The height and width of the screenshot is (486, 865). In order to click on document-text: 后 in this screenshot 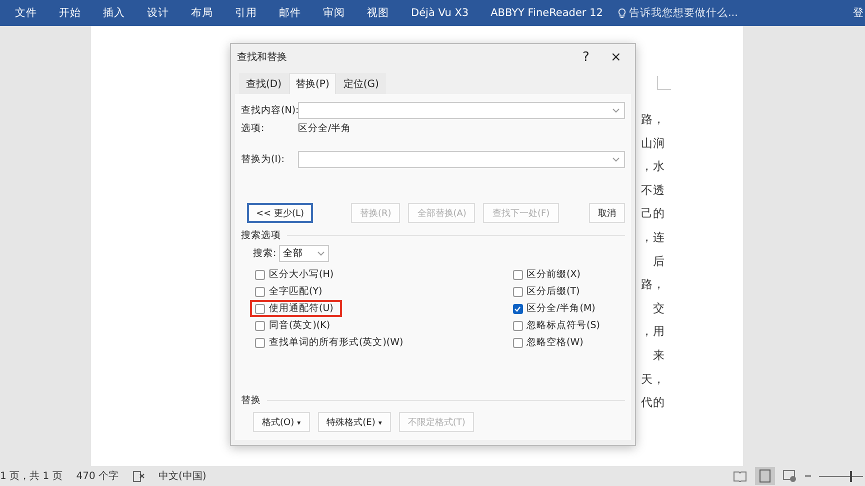, I will do `click(659, 261)`.